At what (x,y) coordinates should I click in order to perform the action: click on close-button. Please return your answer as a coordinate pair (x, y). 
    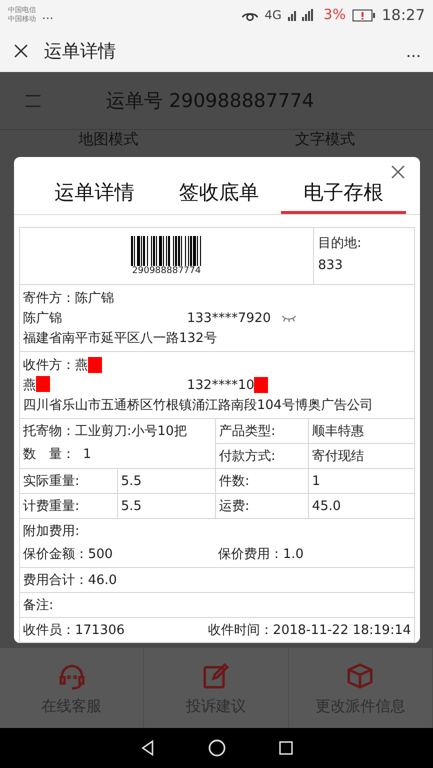
    Looking at the image, I should click on (21, 51).